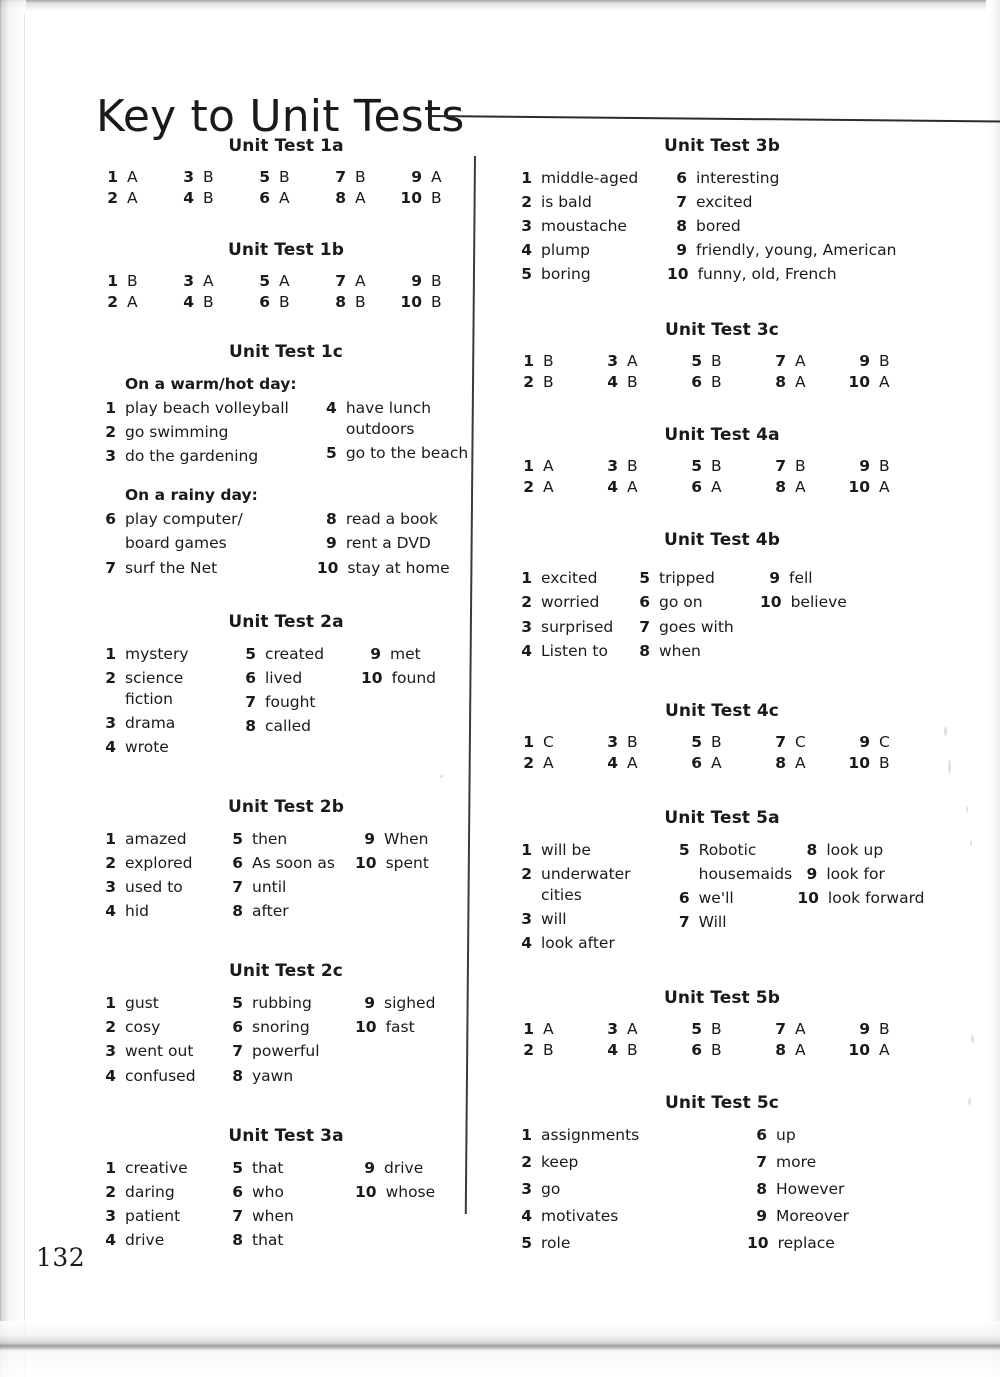  What do you see at coordinates (554, 763) in the screenshot?
I see `answer-cell: 2A` at bounding box center [554, 763].